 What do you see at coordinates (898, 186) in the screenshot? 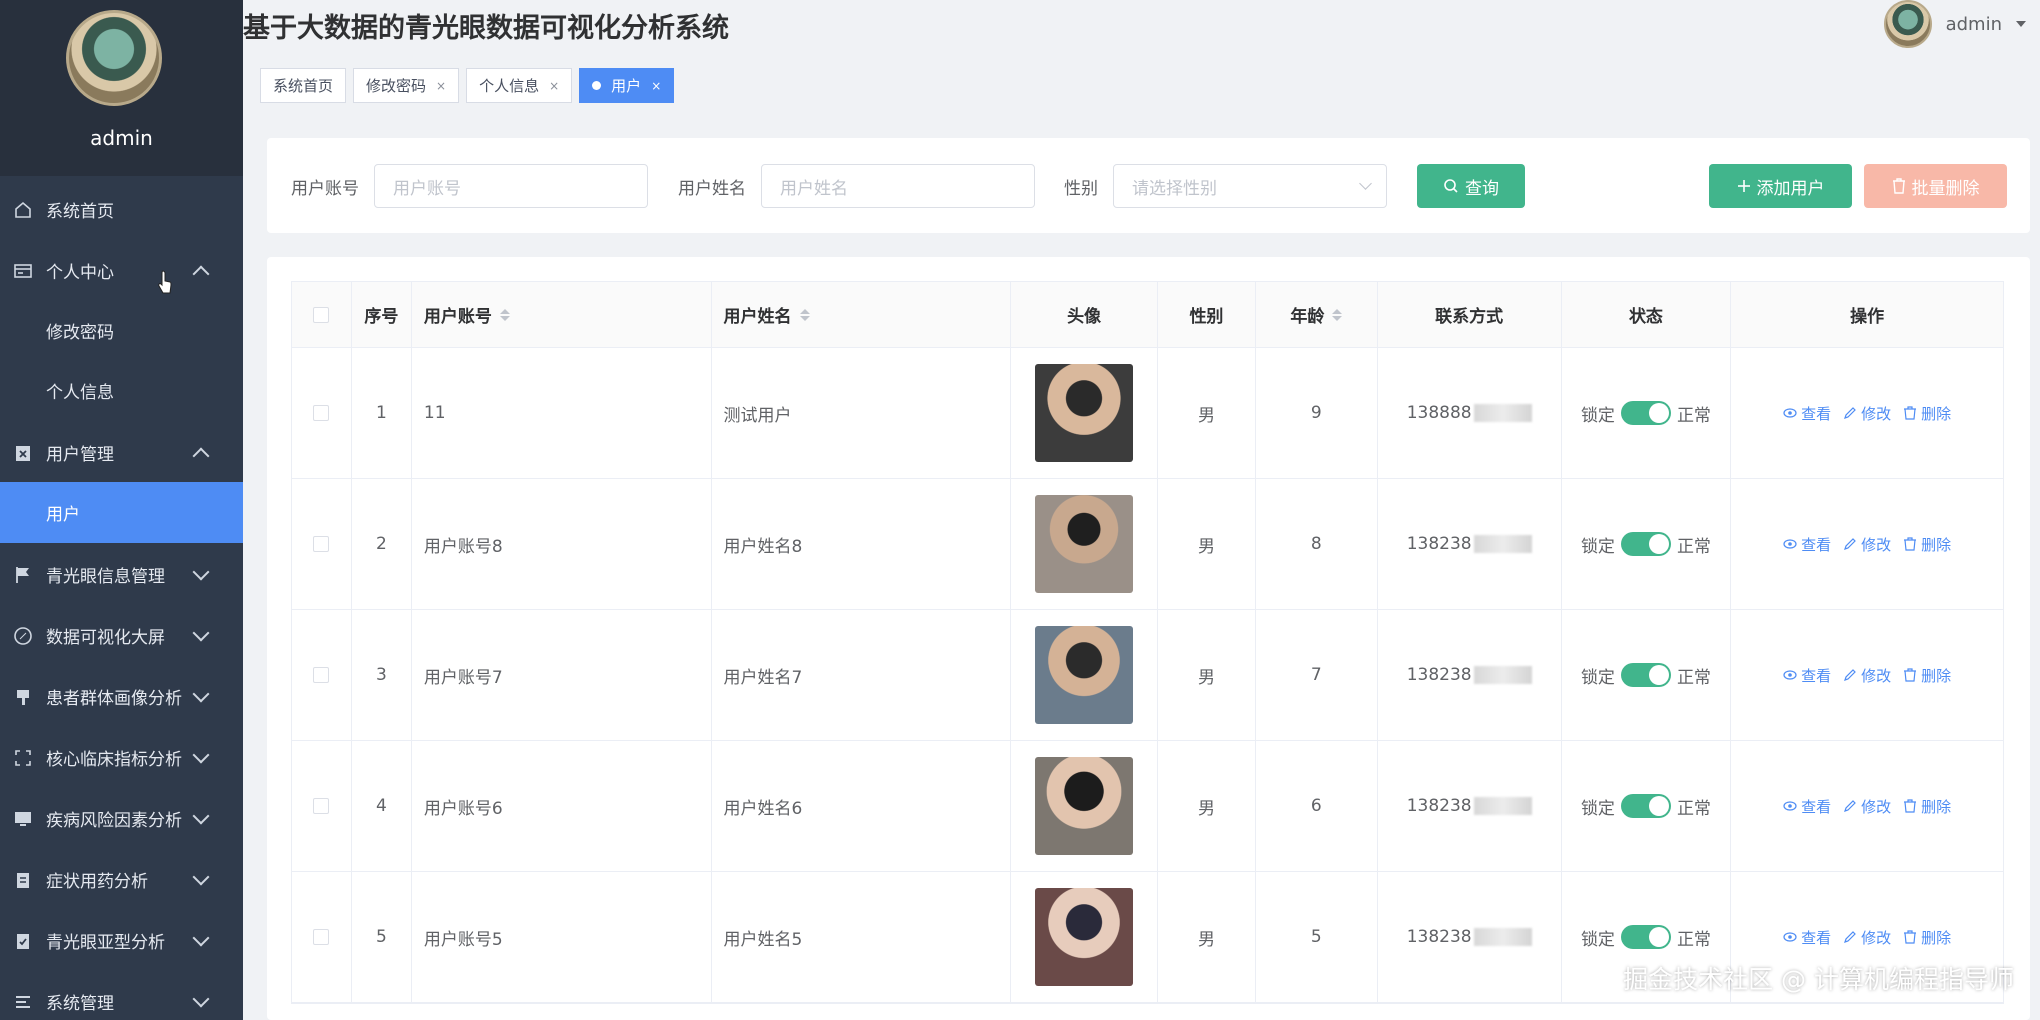
I see `name-input: 用户姓名` at bounding box center [898, 186].